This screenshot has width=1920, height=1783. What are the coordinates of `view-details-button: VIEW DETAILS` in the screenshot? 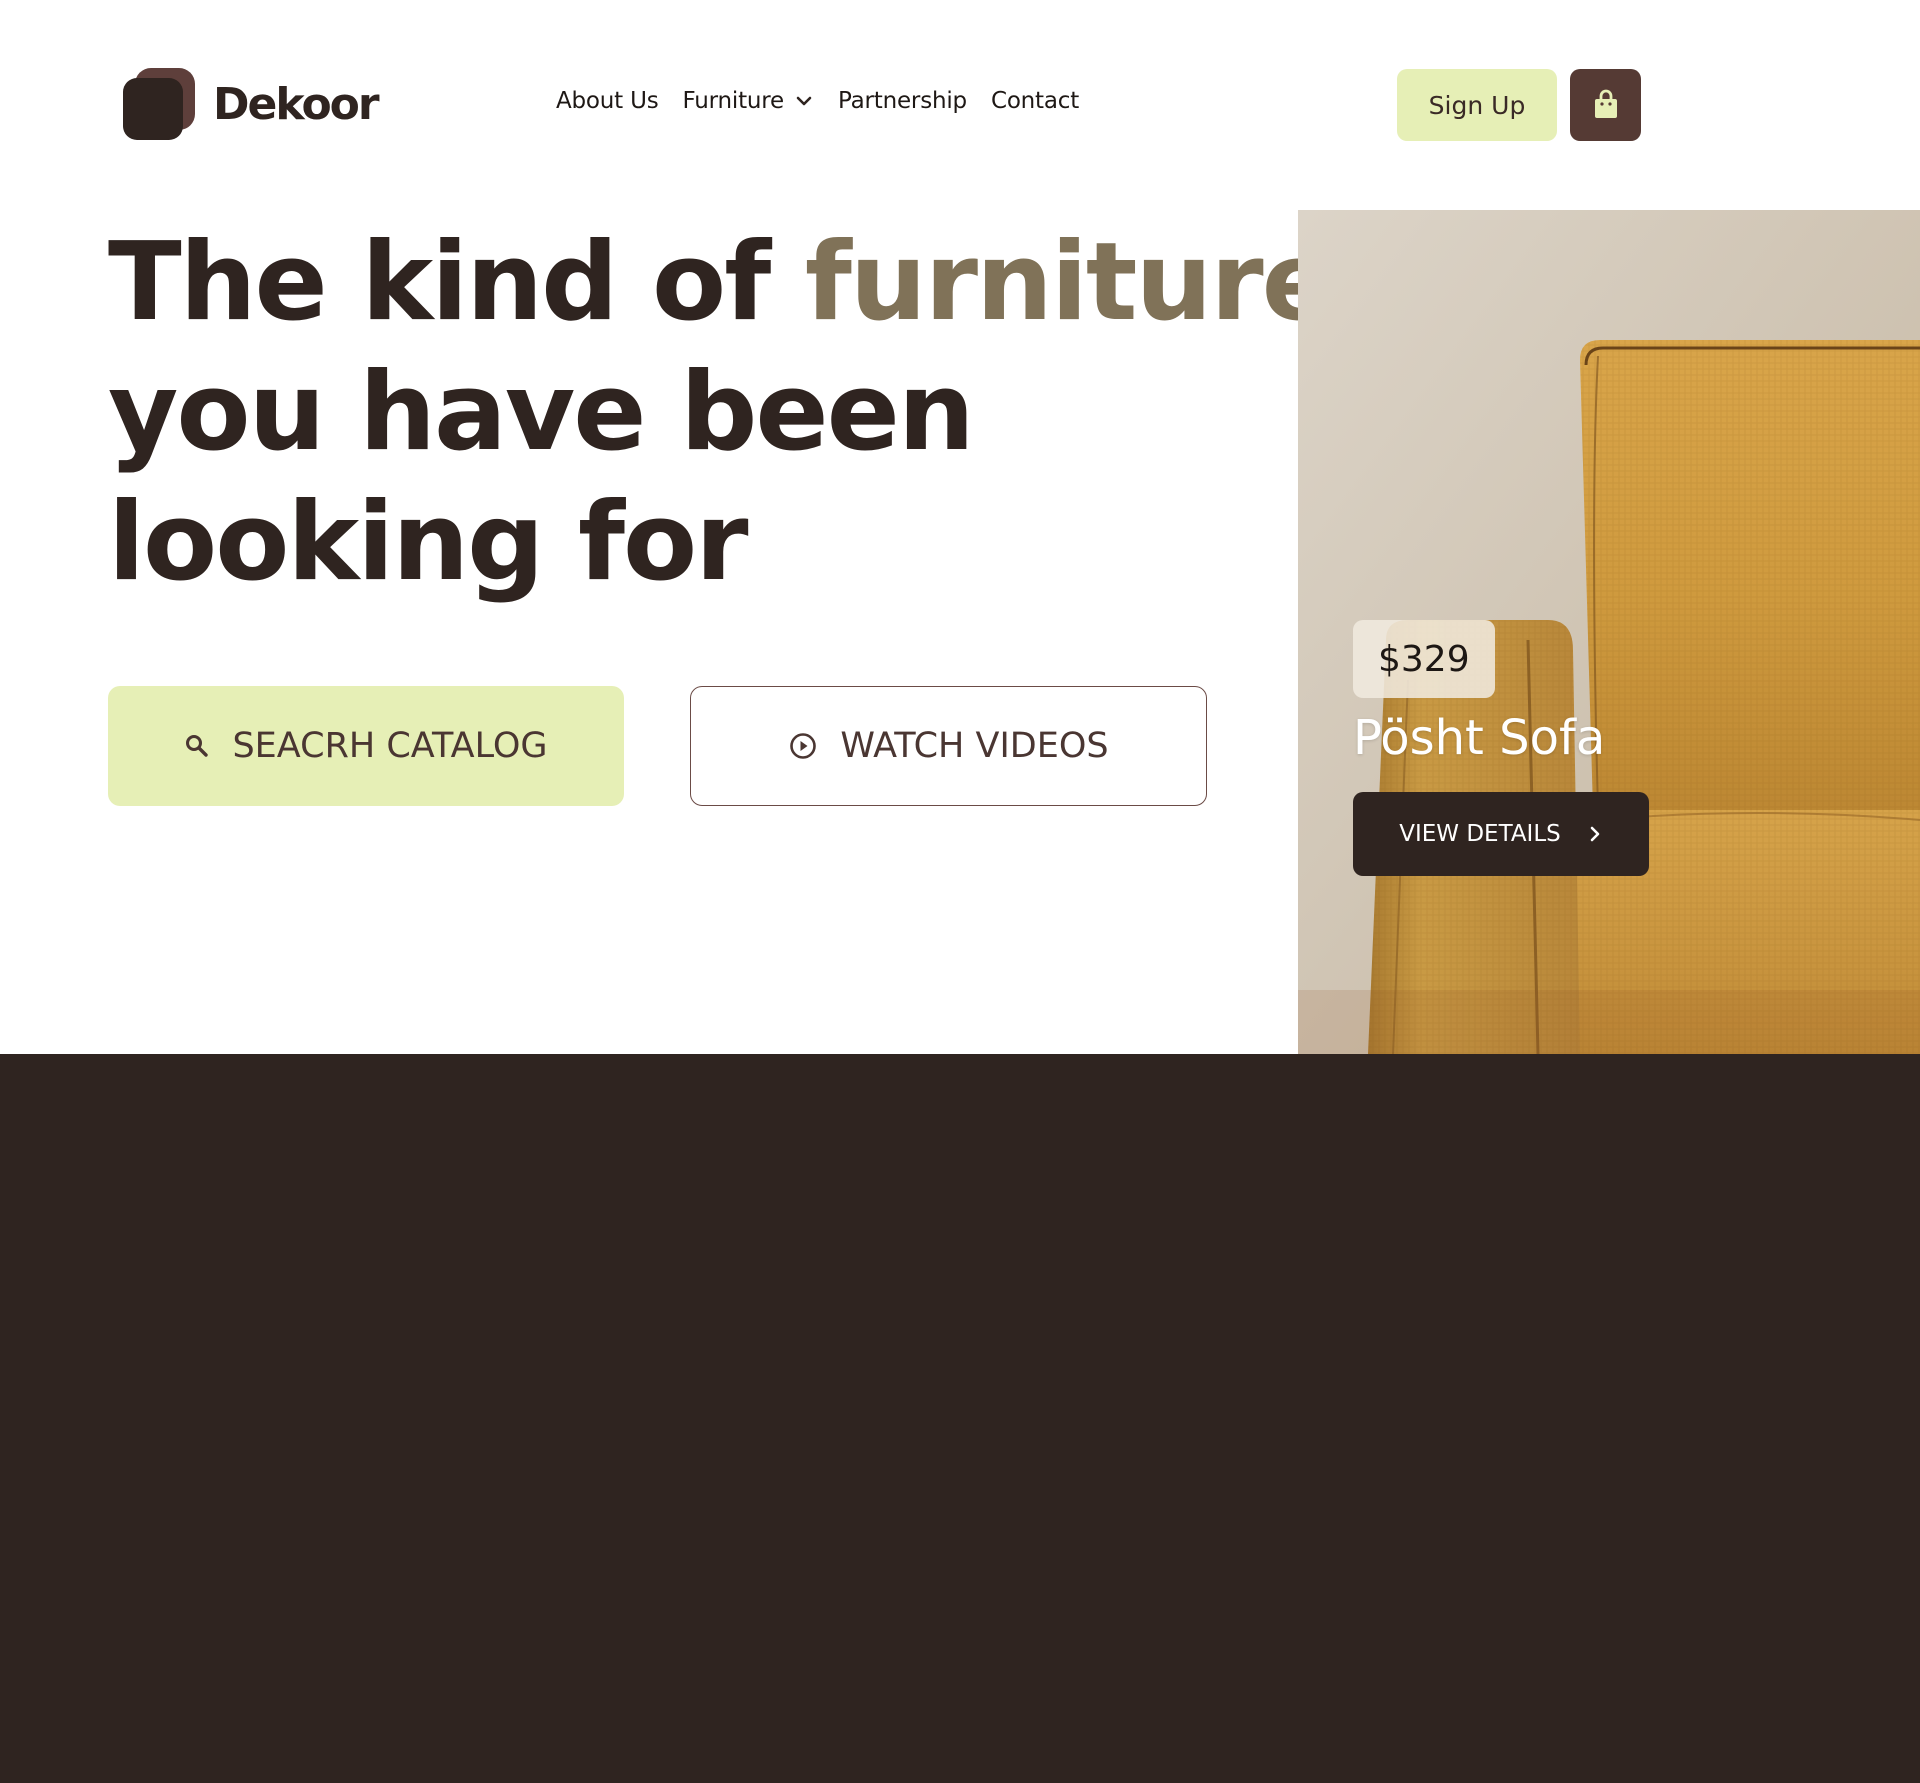 It's located at (1501, 834).